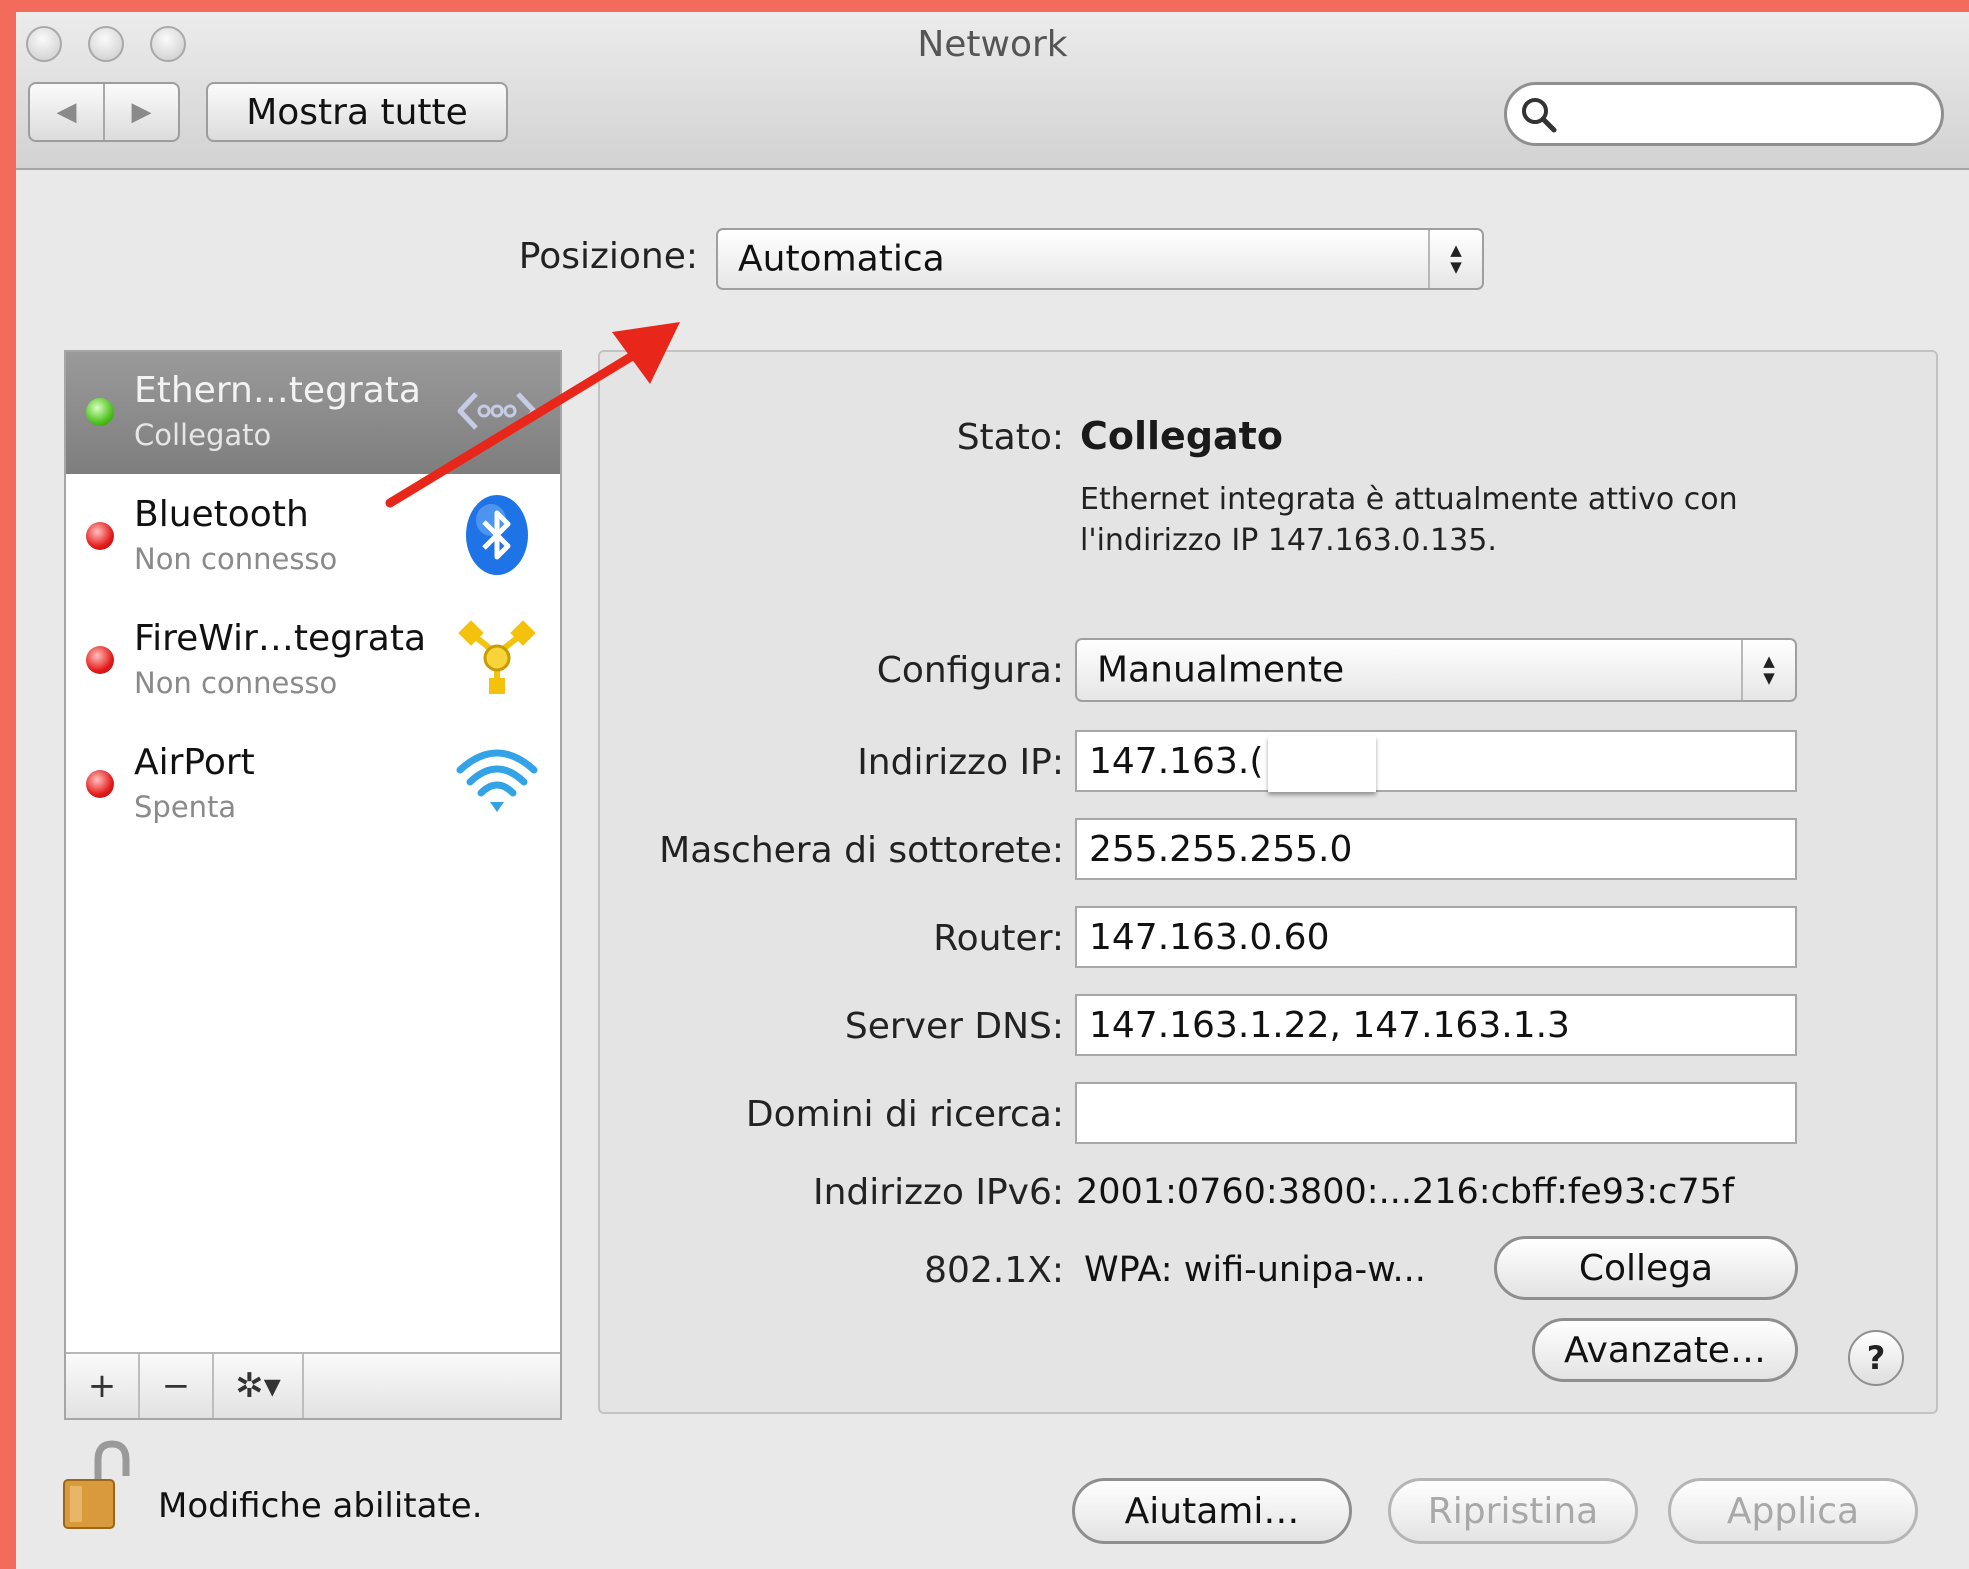 This screenshot has width=1969, height=1569. I want to click on annotation-arrow, so click(532, 415).